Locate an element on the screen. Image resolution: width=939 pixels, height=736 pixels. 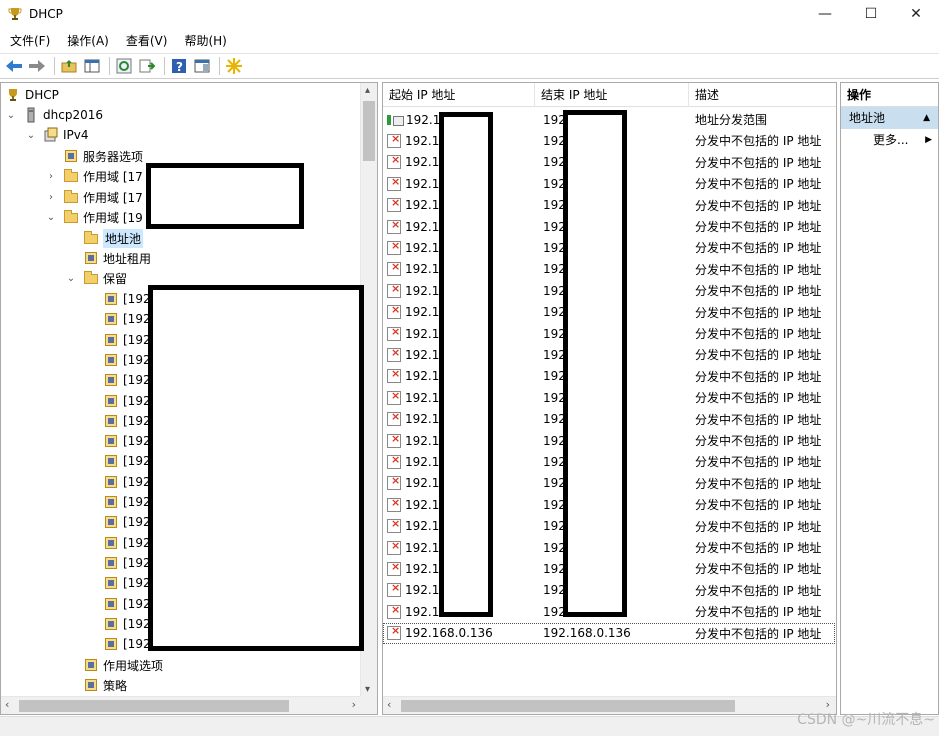
list-horizontal-scrollbar: ‹ › is located at coordinates (609, 705).